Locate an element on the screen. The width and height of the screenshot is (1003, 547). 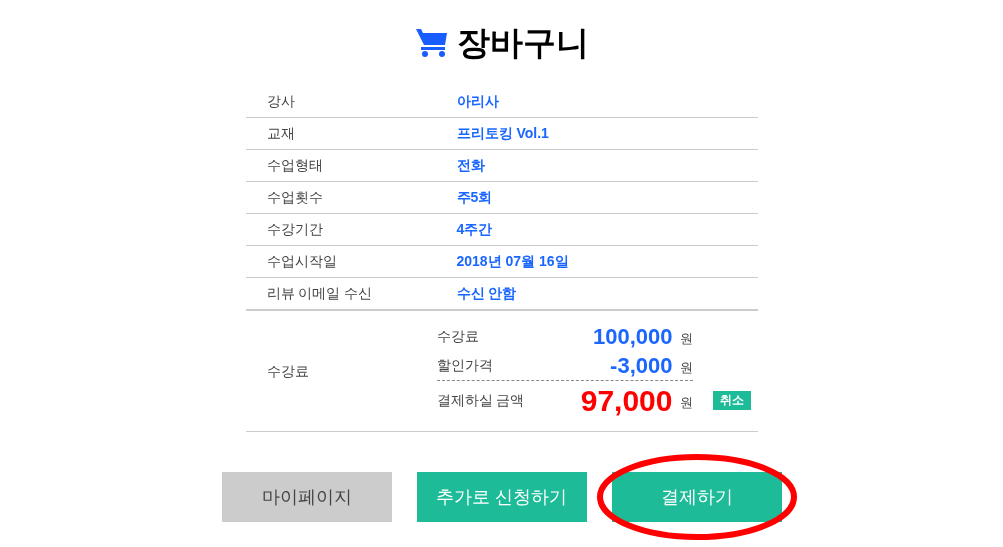
detail-label: 수업횟수 is located at coordinates (294, 197).